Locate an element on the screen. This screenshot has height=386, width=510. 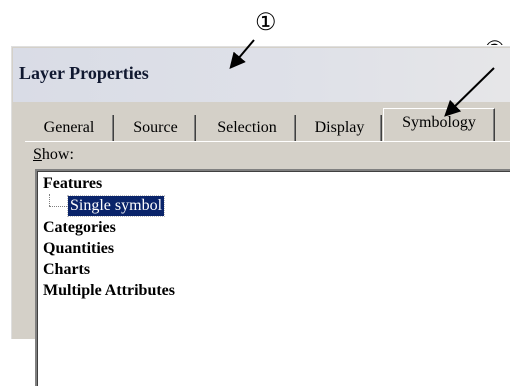
show-label-rest: how: is located at coordinates (57, 154).